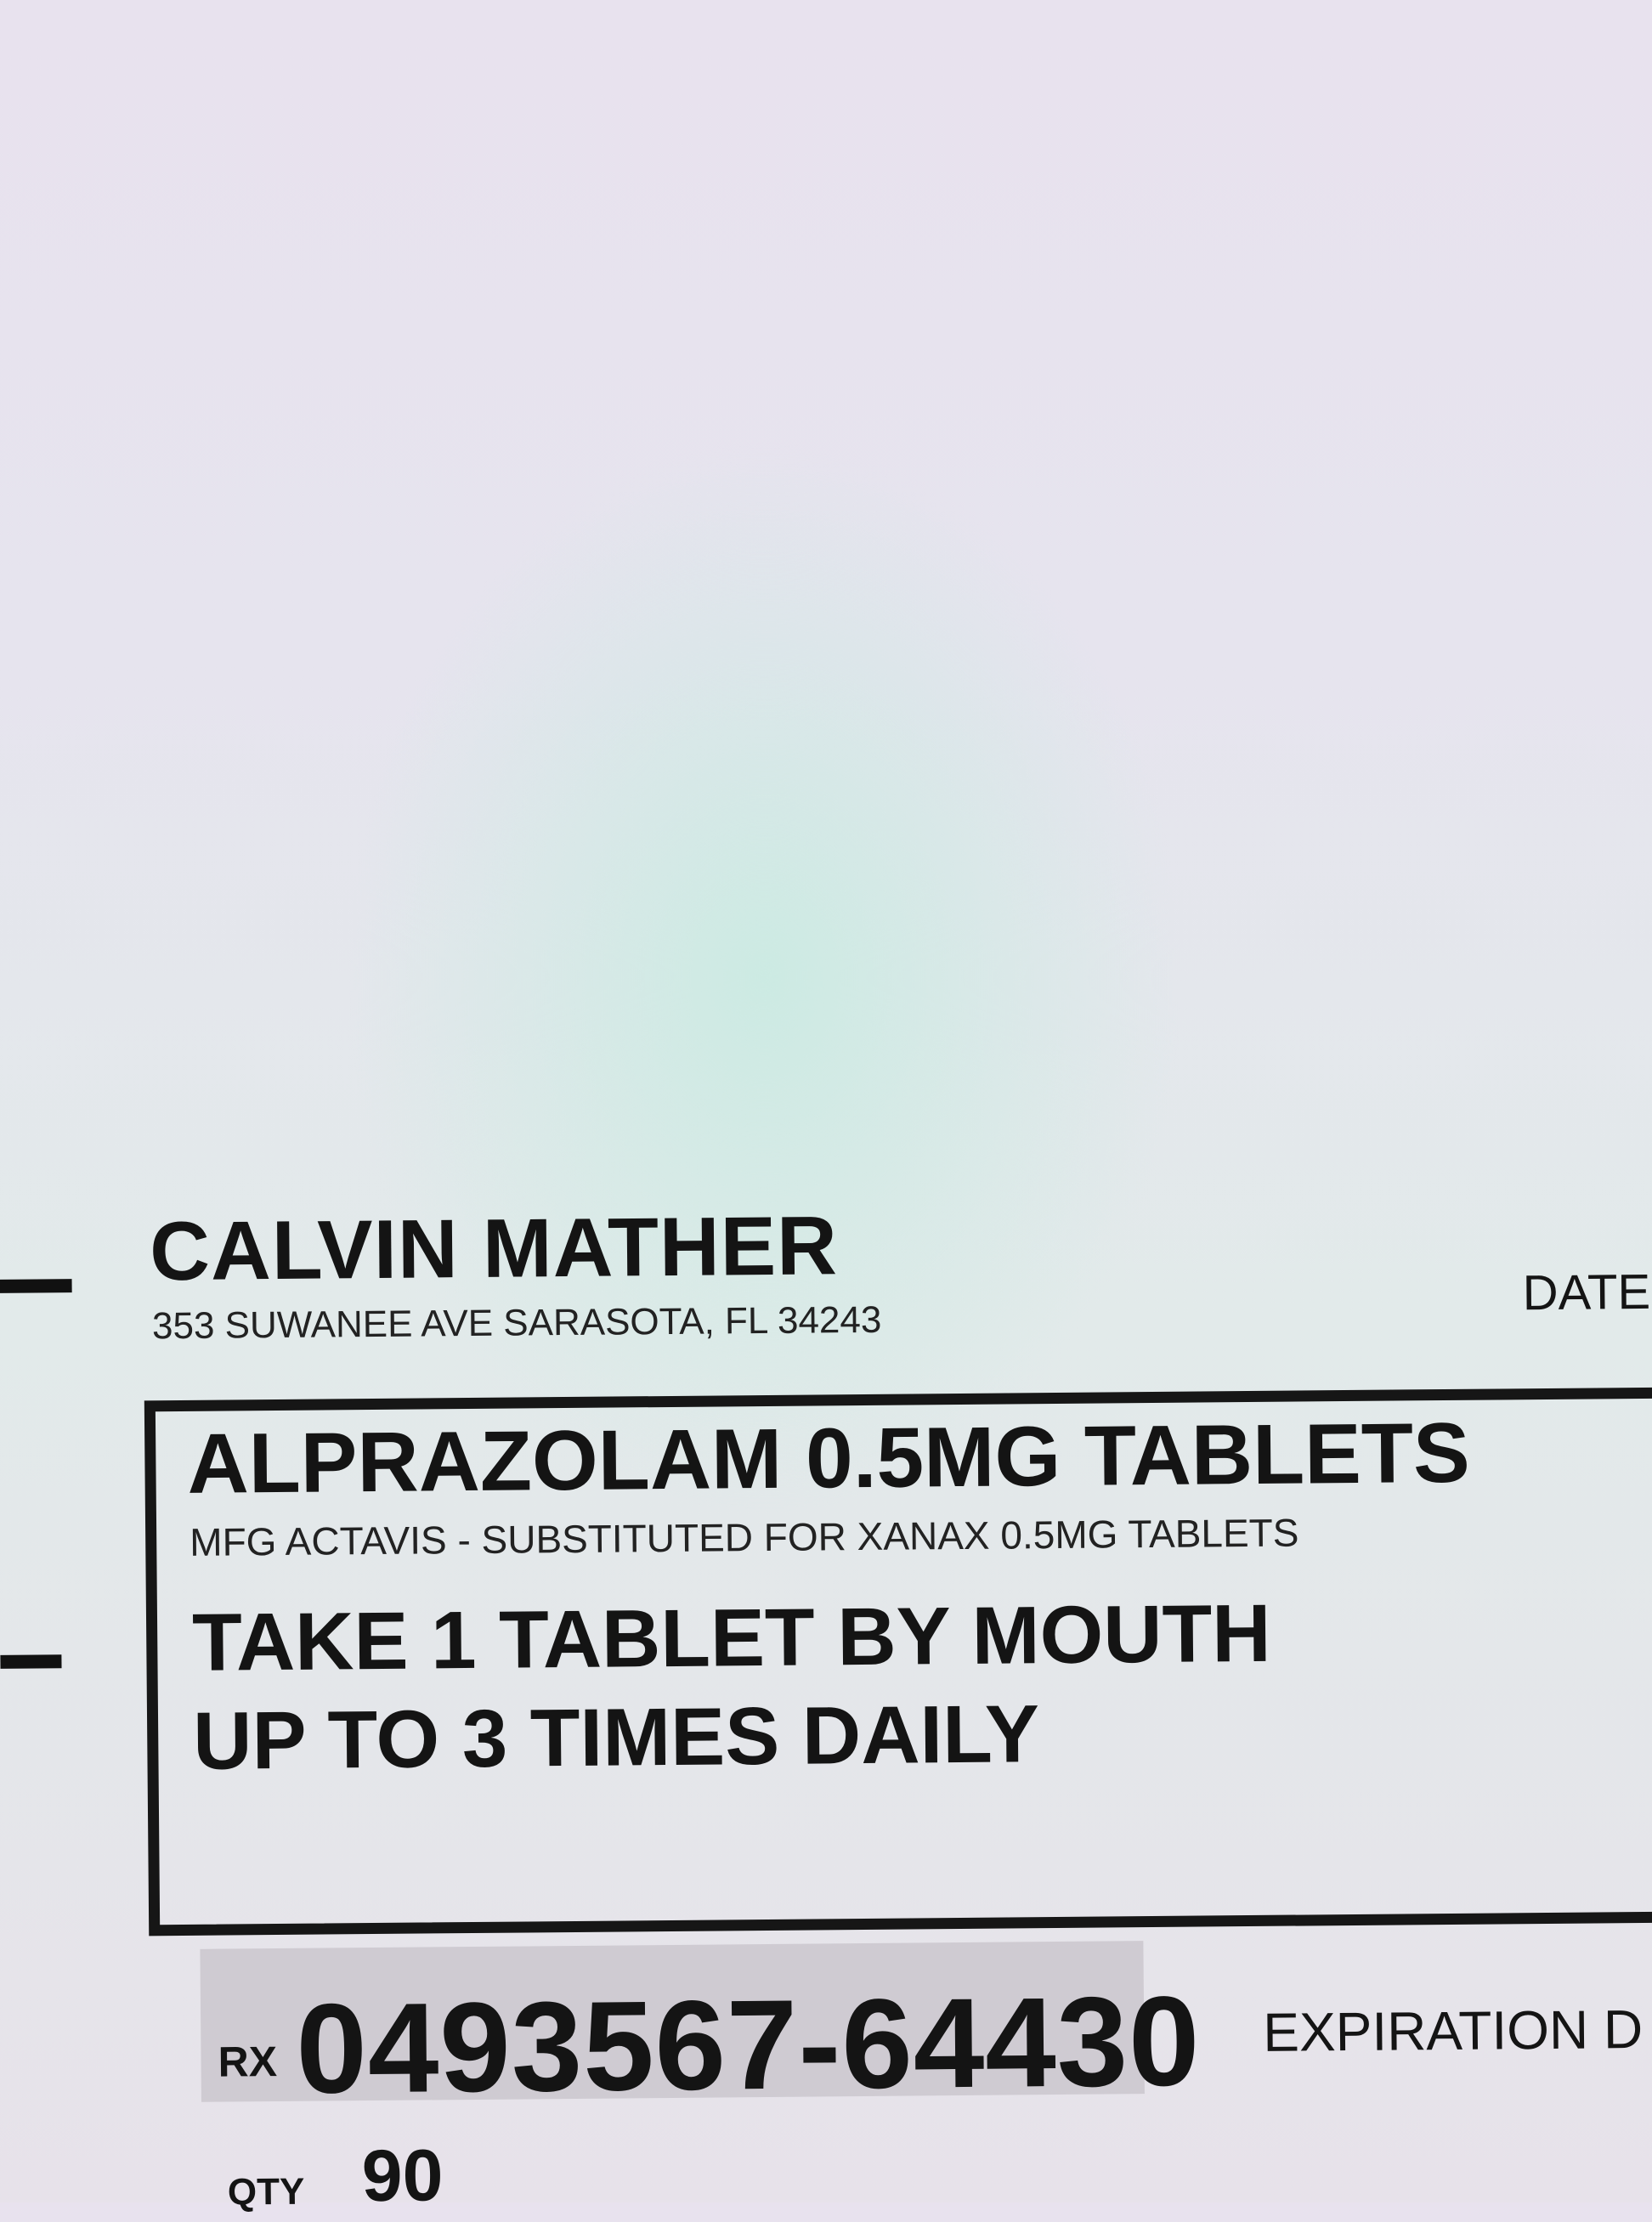  I want to click on patient-name: CALVIN MATHER, so click(494, 1248).